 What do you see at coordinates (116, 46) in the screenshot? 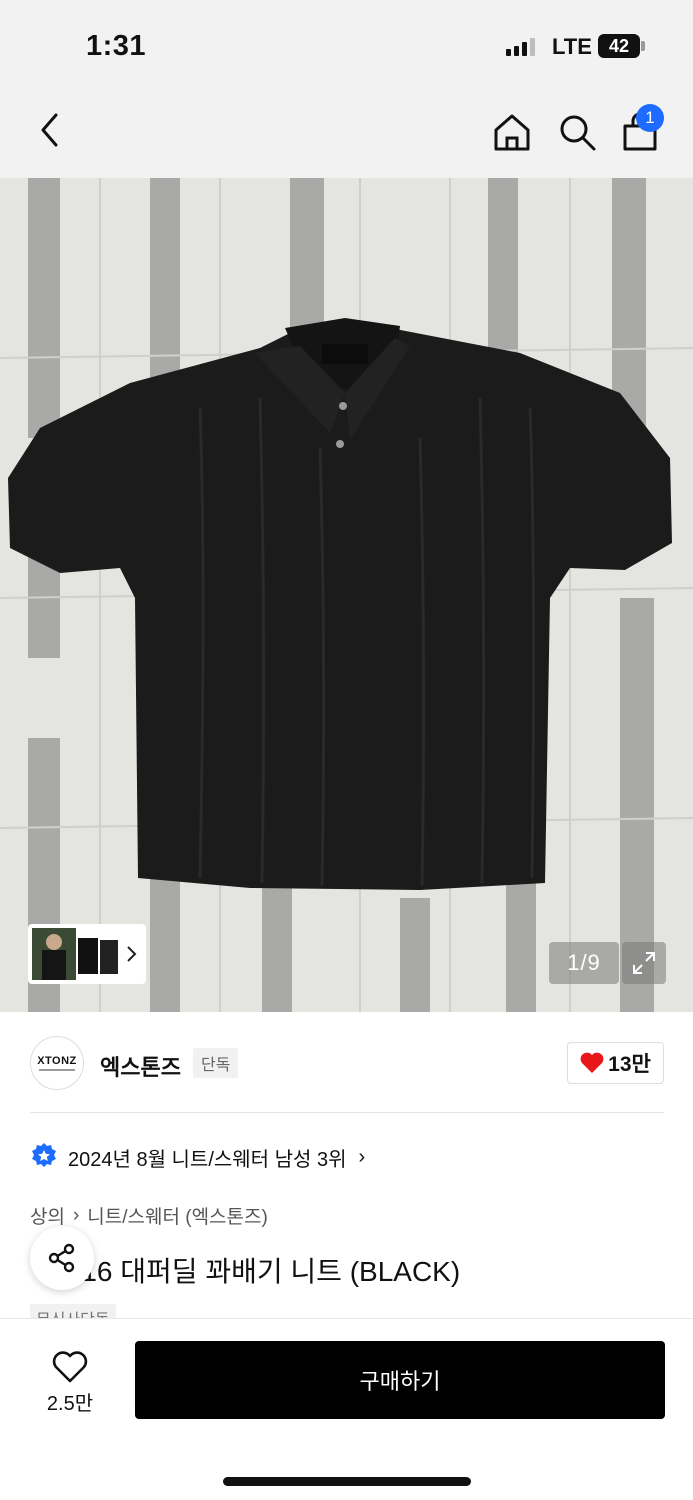
I see `status-time: 1:31` at bounding box center [116, 46].